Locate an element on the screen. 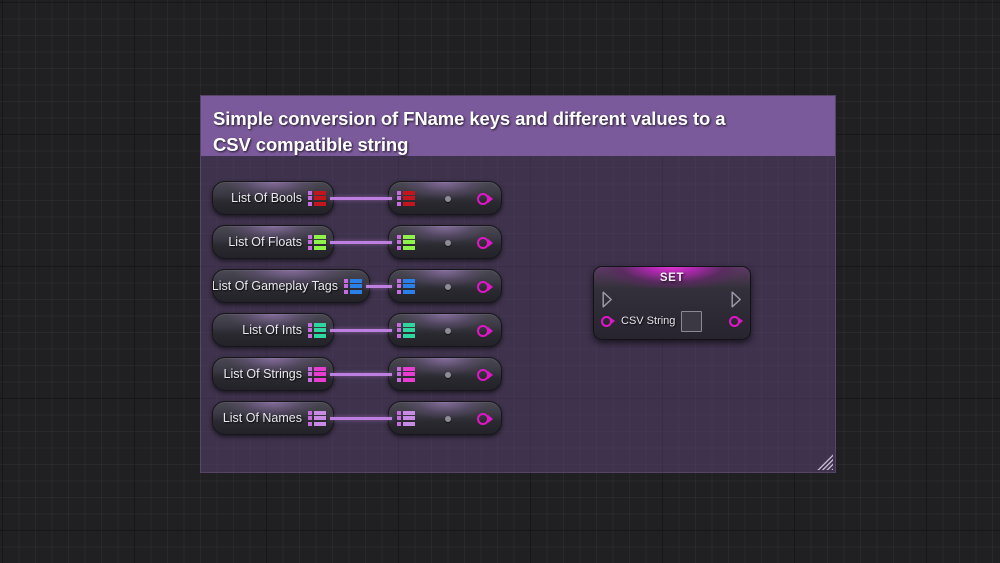  set-node-value-row: CSV String is located at coordinates (672, 321).